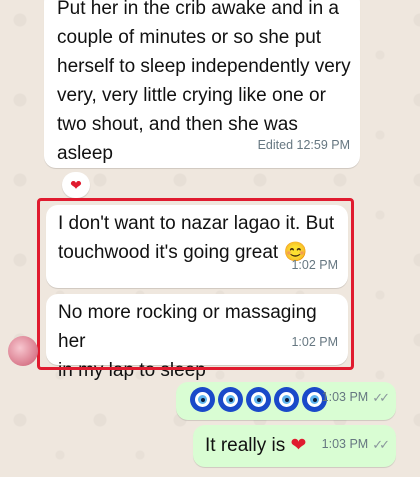  Describe the element at coordinates (256, 445) in the screenshot. I see `message-text: It really is ❤` at that location.